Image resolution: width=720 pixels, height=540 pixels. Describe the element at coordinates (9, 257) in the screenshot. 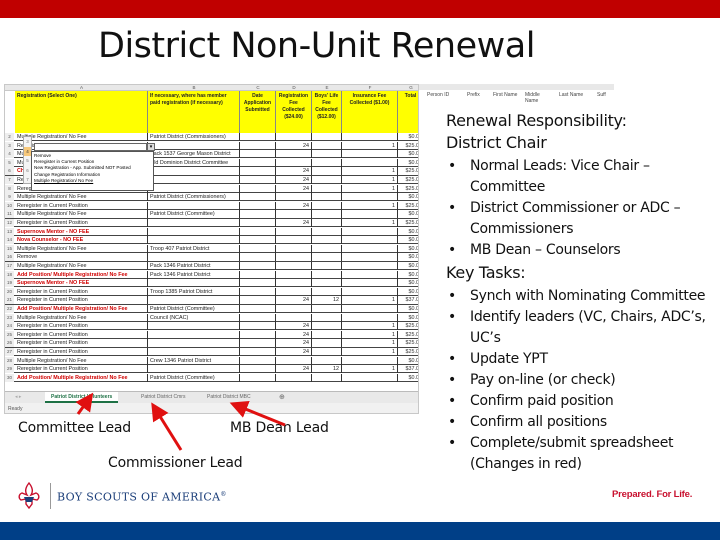

I see `row-number: 16` at that location.